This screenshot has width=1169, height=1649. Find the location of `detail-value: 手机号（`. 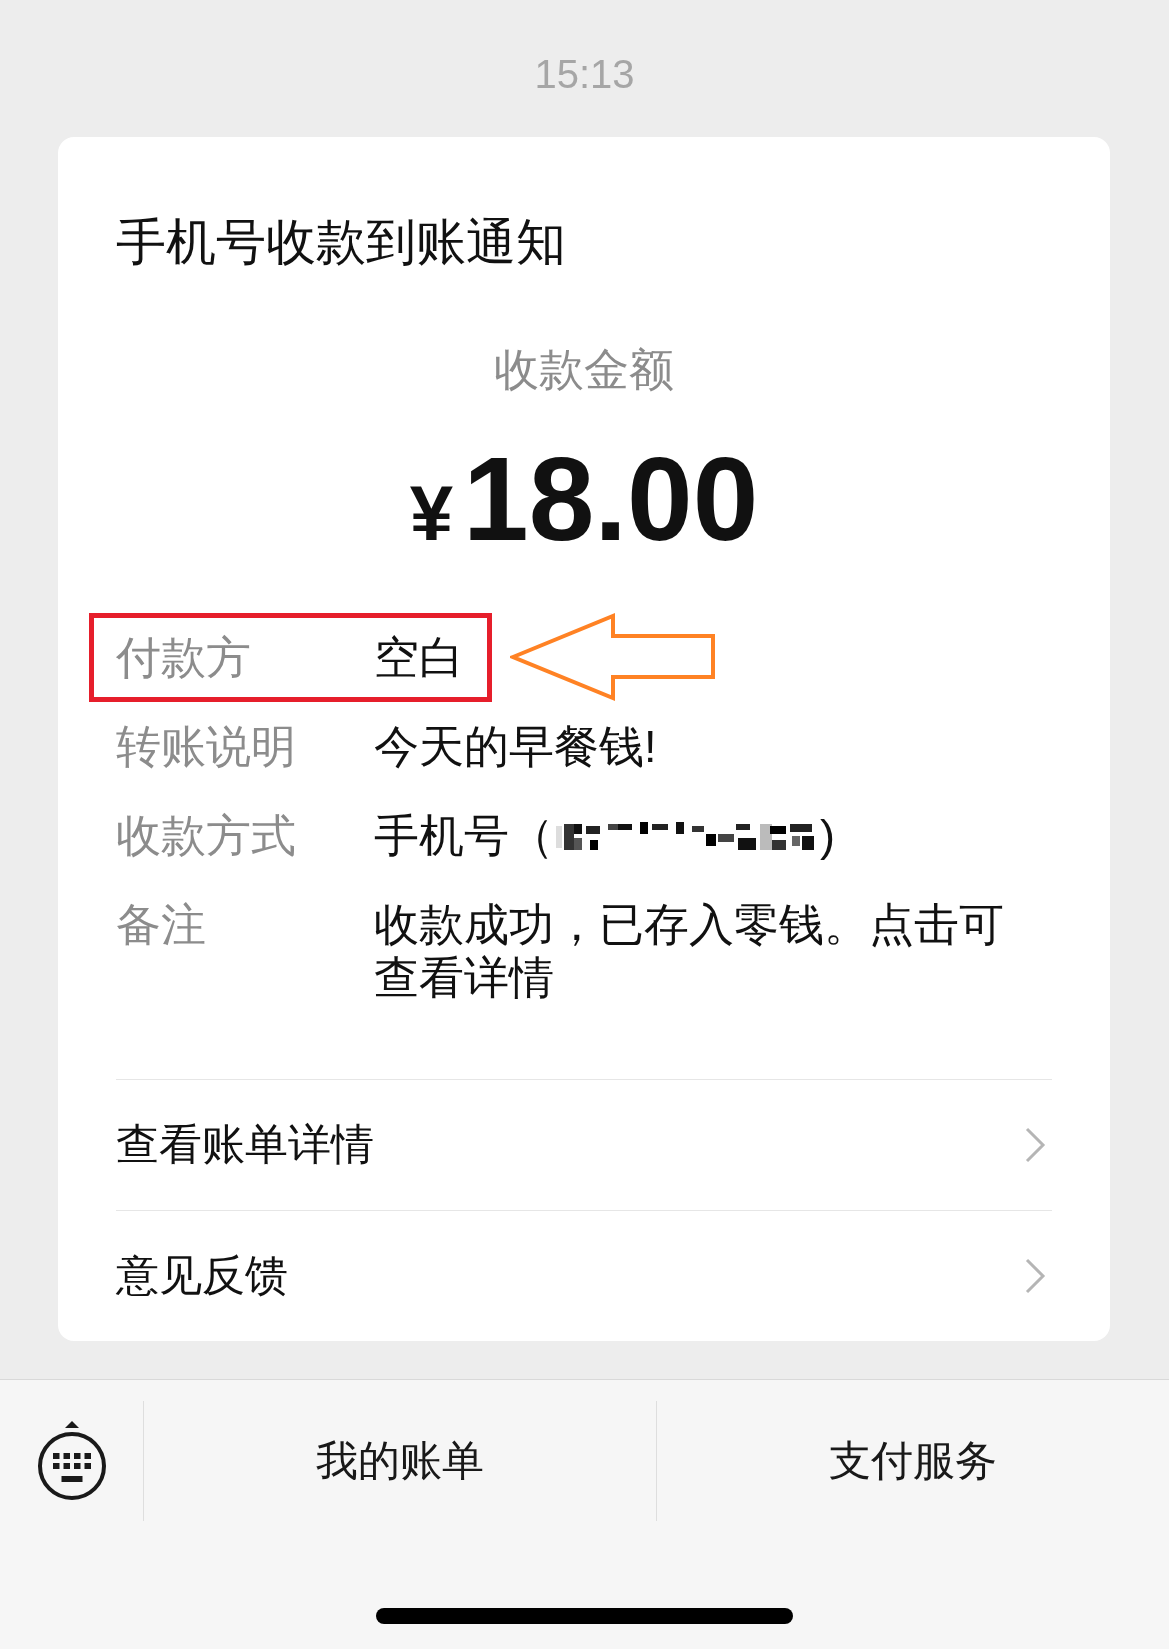

detail-value: 手机号（ is located at coordinates (464, 835).